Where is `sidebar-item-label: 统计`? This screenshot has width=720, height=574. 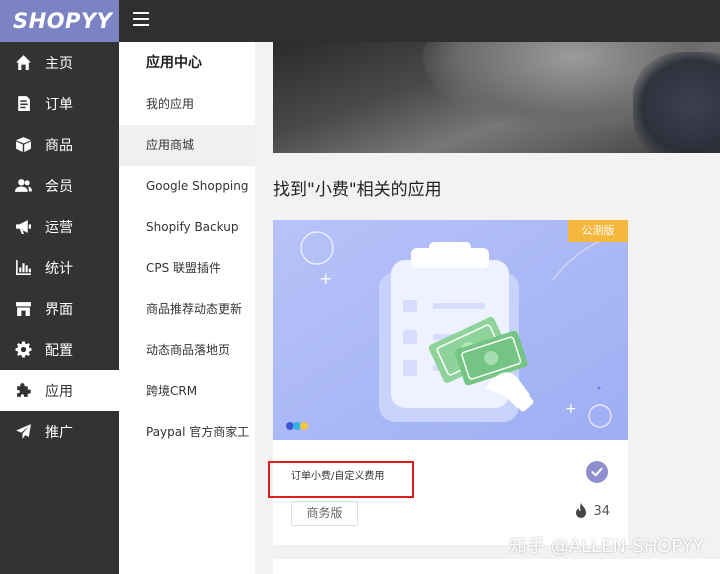
sidebar-item-label: 统计 is located at coordinates (59, 268).